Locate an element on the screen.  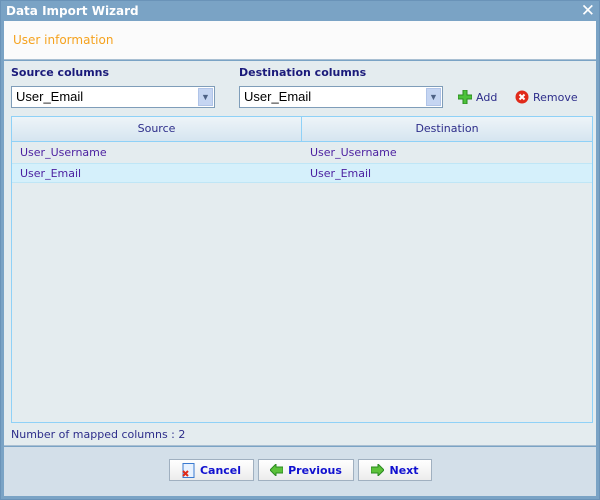
cell-destination: User_Email is located at coordinates (341, 173).